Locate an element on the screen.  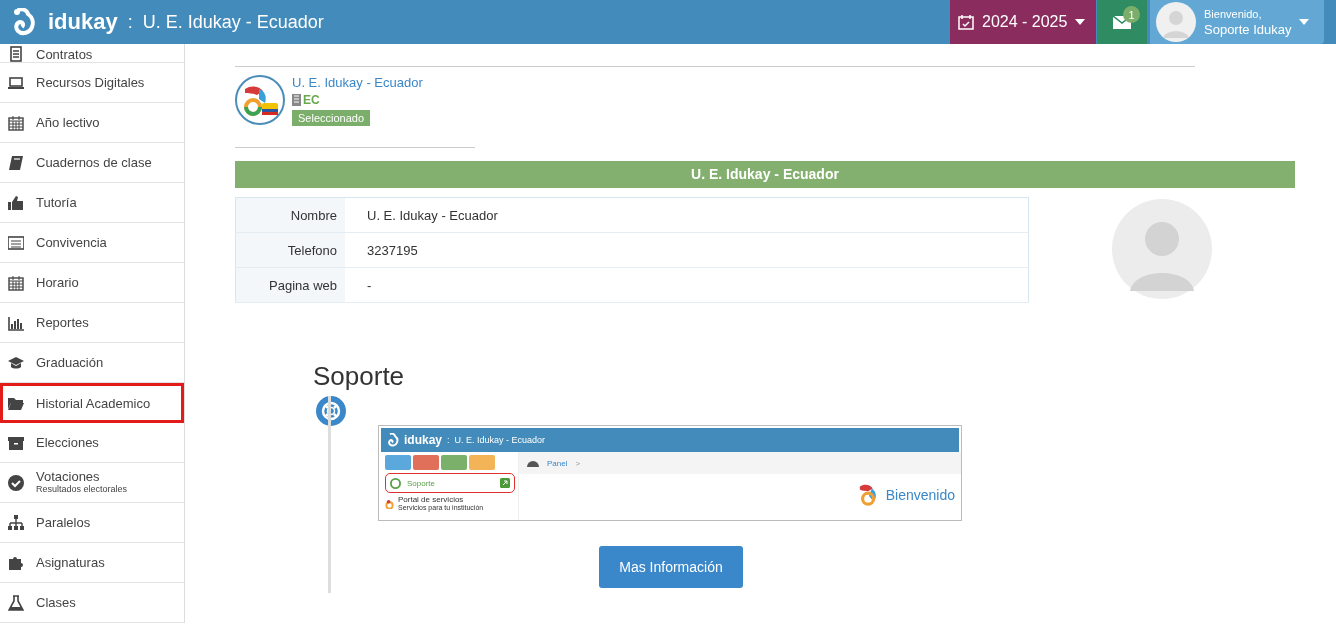
field-label: Nombre is located at coordinates (290, 215).